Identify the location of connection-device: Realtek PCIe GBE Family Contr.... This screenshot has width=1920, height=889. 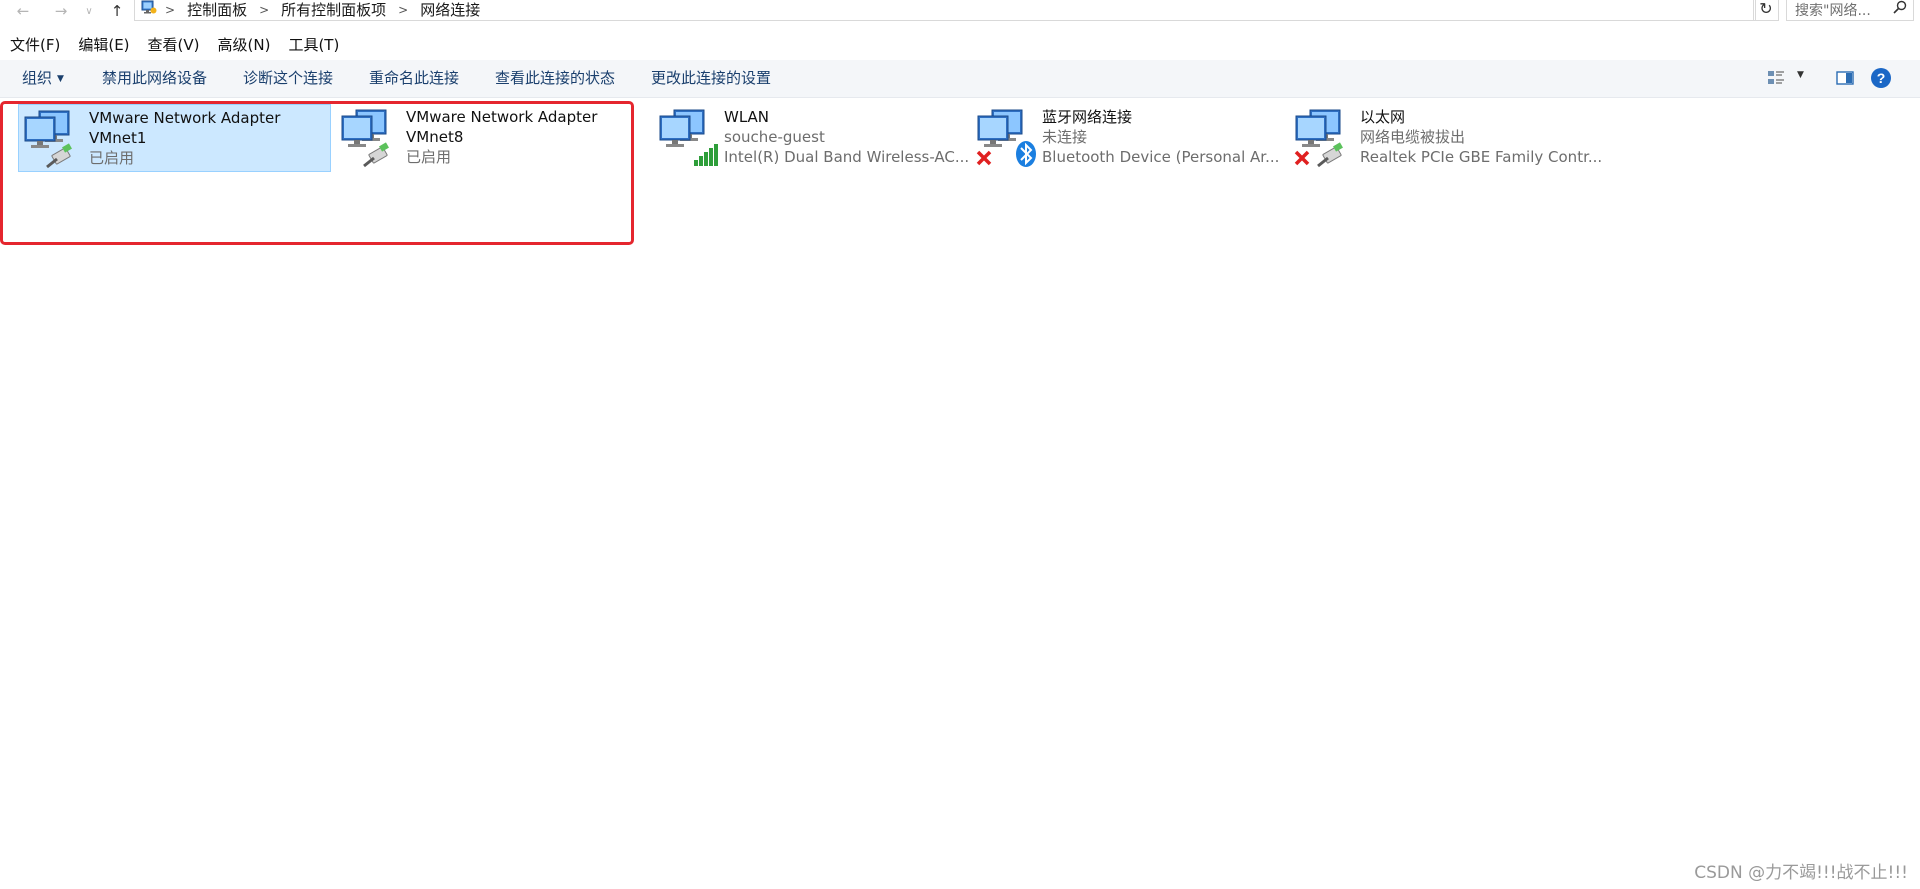
(1481, 157).